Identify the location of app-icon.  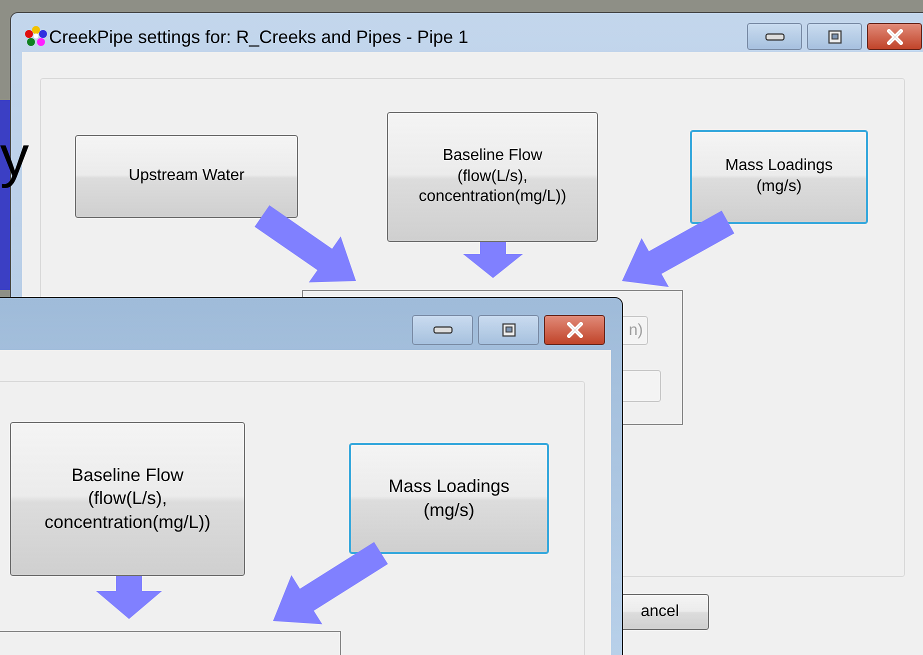
(36, 36).